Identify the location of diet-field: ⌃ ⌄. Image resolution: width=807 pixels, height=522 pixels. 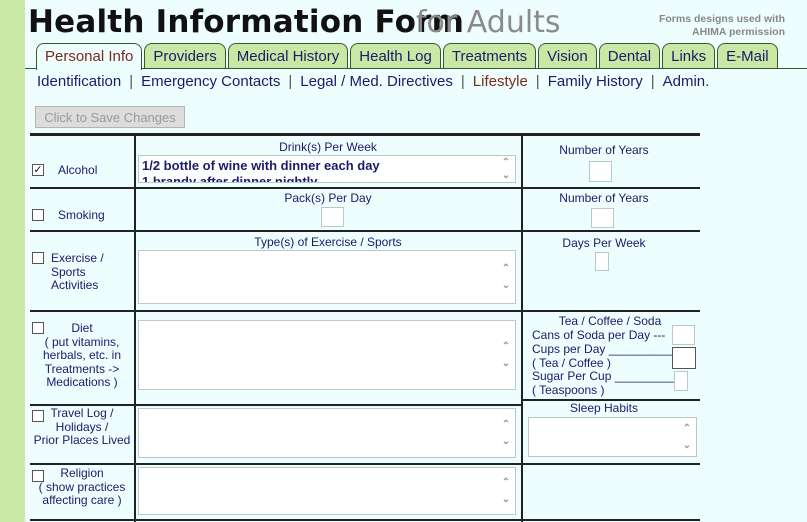
(327, 355).